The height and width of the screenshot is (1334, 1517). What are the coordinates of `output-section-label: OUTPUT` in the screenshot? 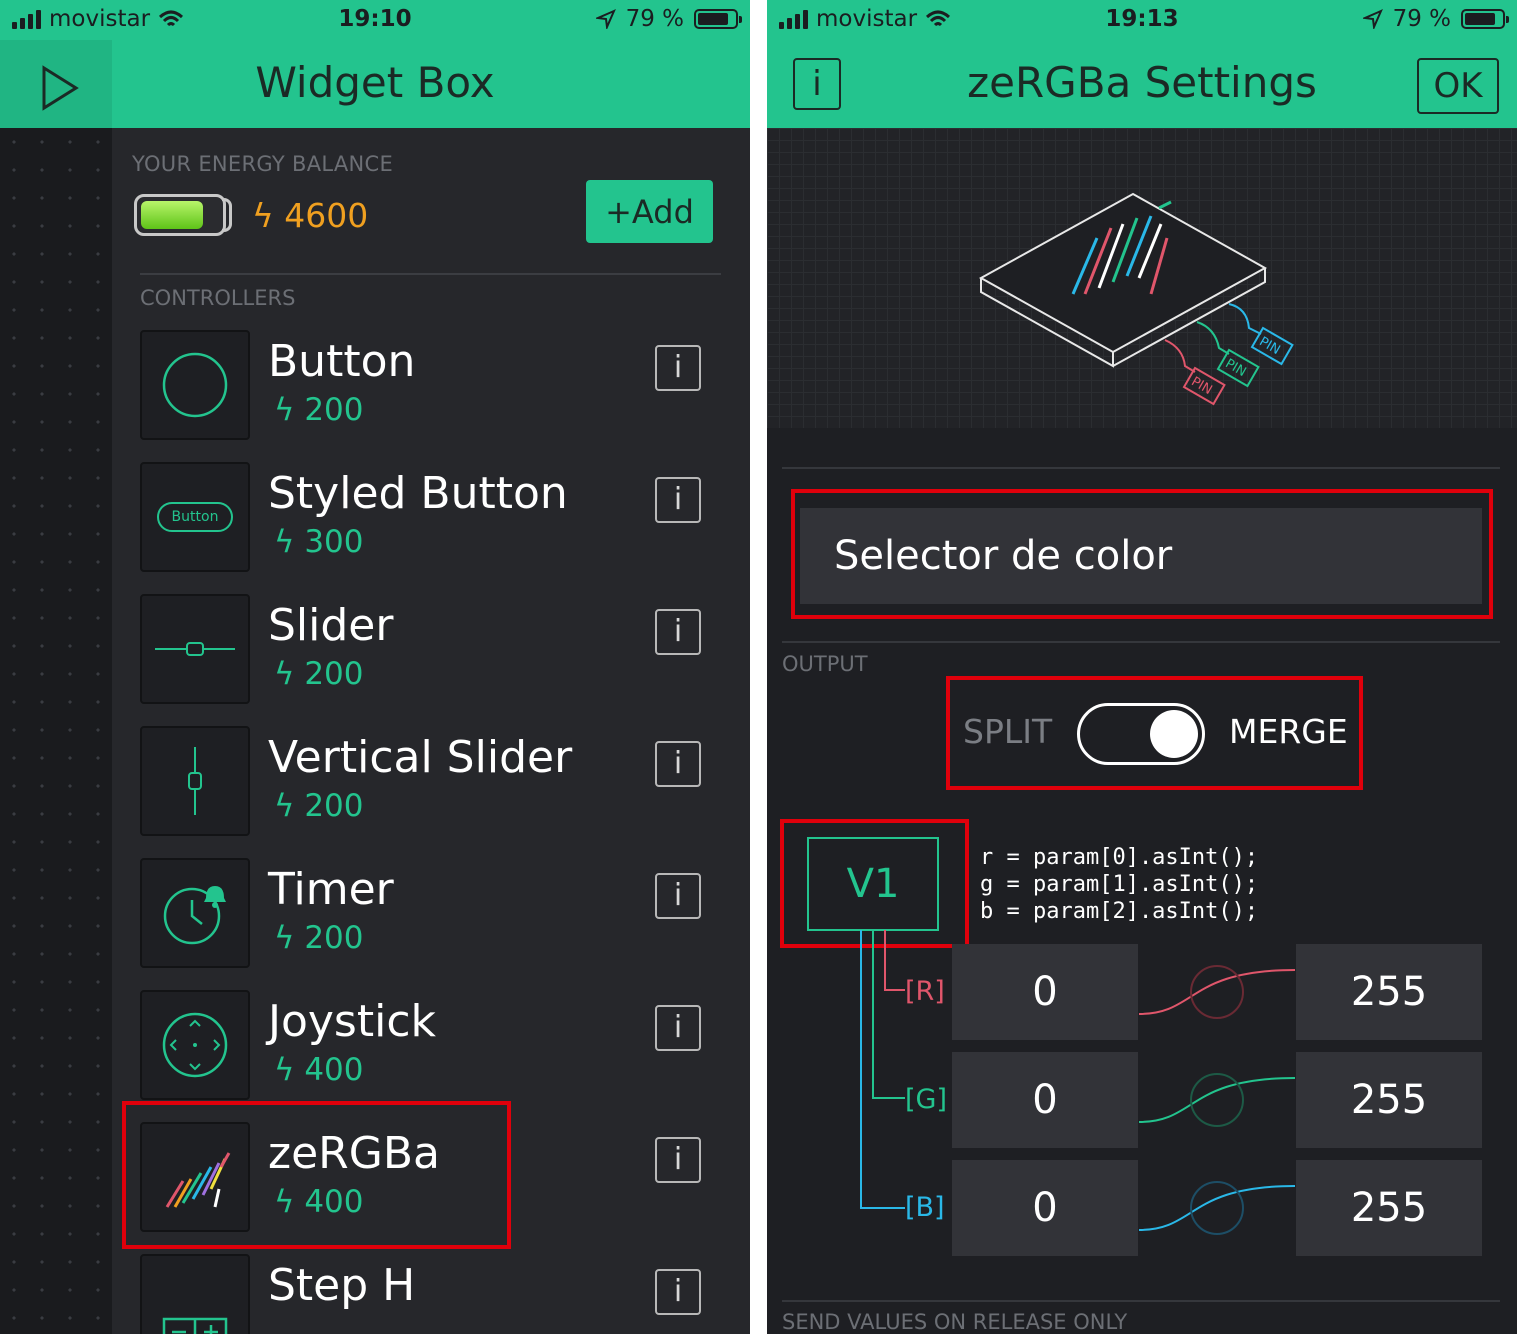 It's located at (825, 664).